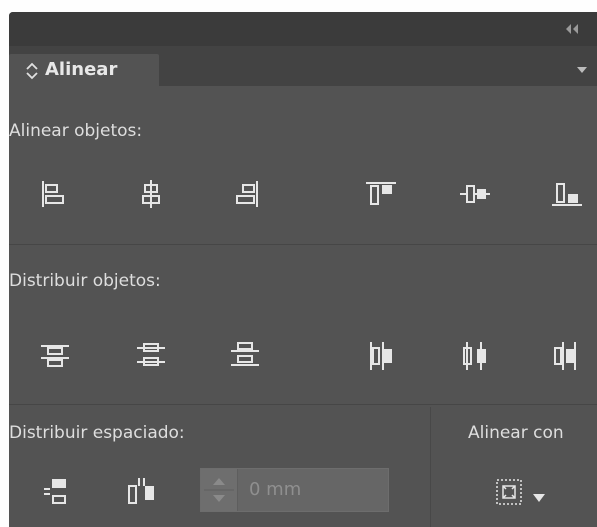  What do you see at coordinates (151, 356) in the screenshot?
I see `distribute-vertical-centers-icon` at bounding box center [151, 356].